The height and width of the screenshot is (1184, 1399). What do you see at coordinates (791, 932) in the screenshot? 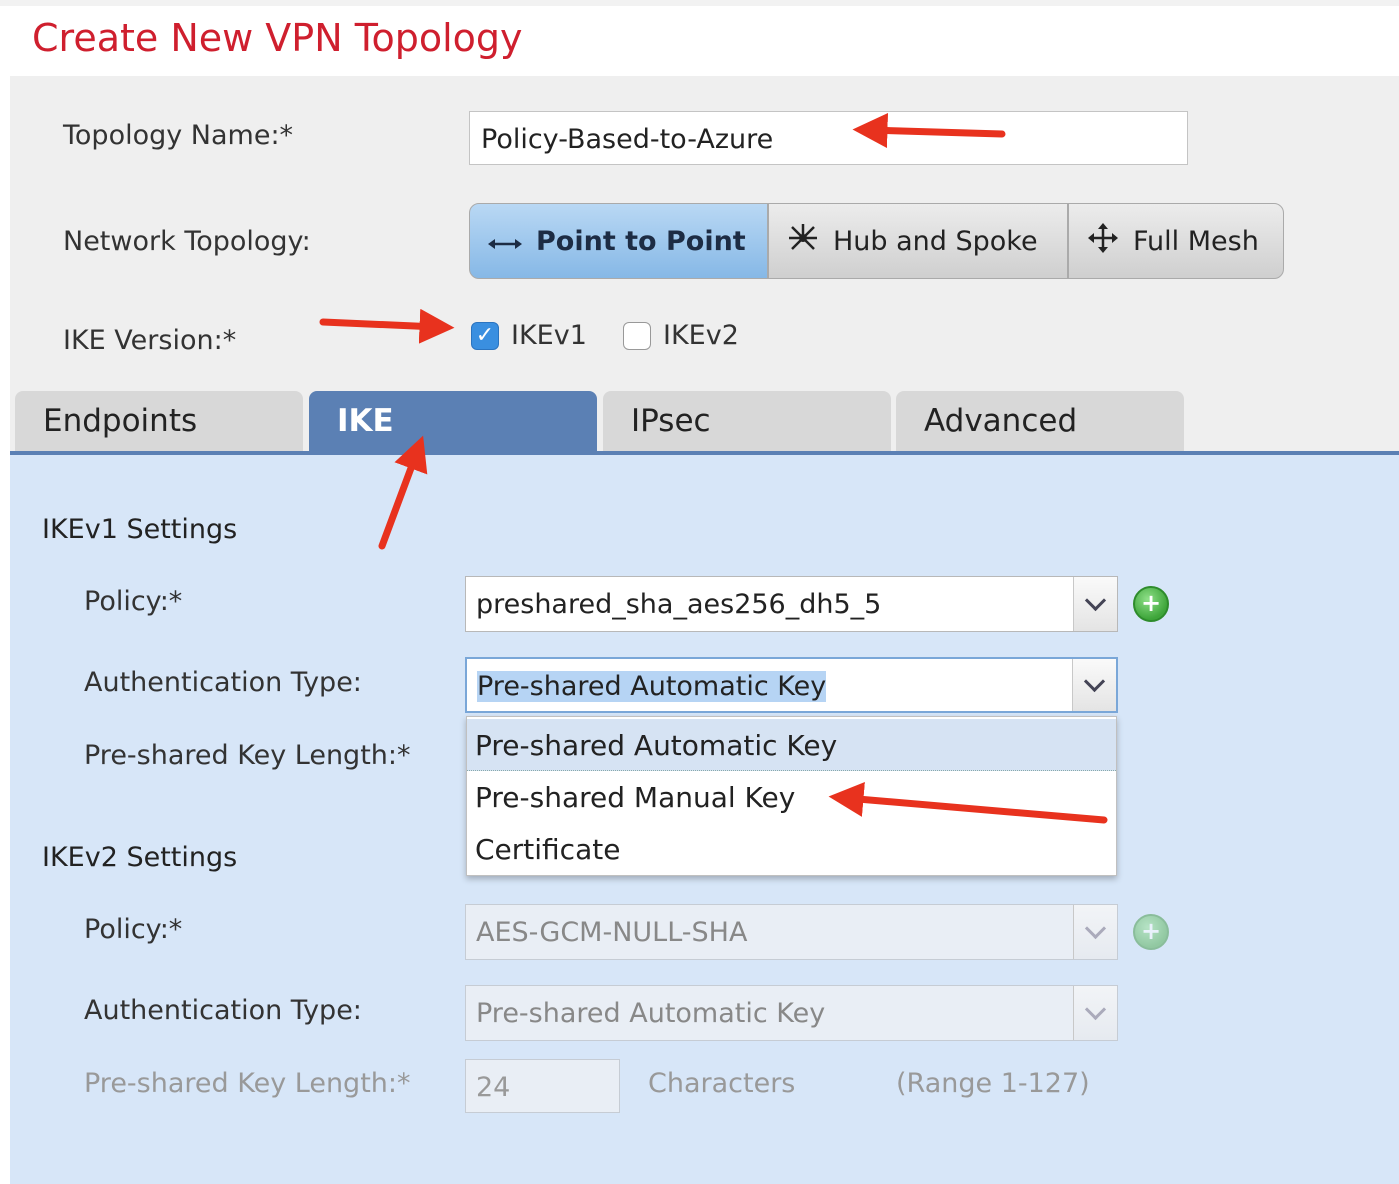
I see `ikev2-policy-select: AES-GCM-NULL-SHA` at bounding box center [791, 932].